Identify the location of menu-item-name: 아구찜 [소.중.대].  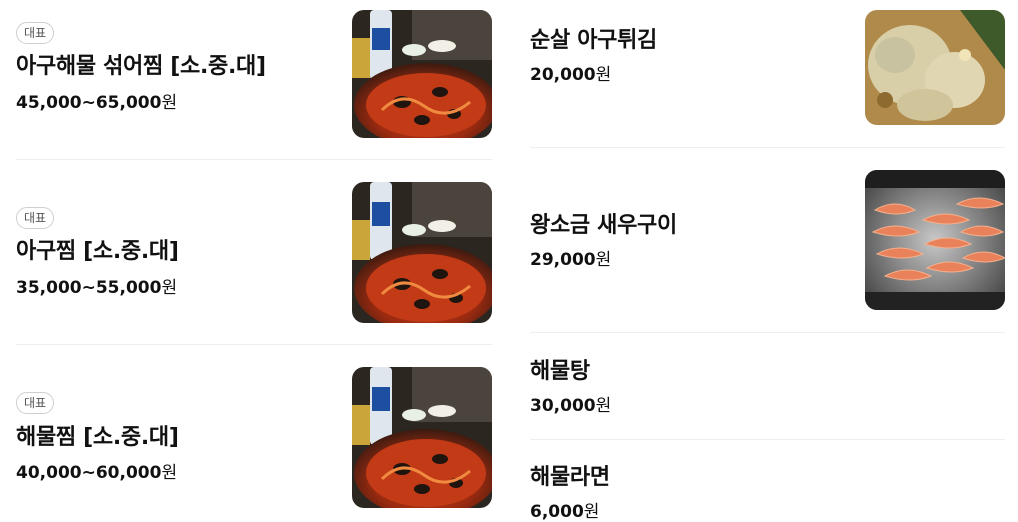
(97, 251).